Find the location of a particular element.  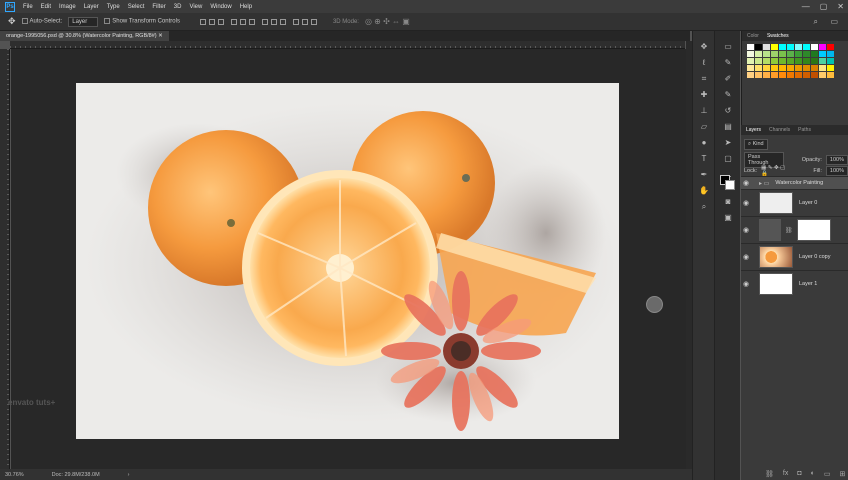

path-select-icon: ➤ is located at coordinates (728, 143).